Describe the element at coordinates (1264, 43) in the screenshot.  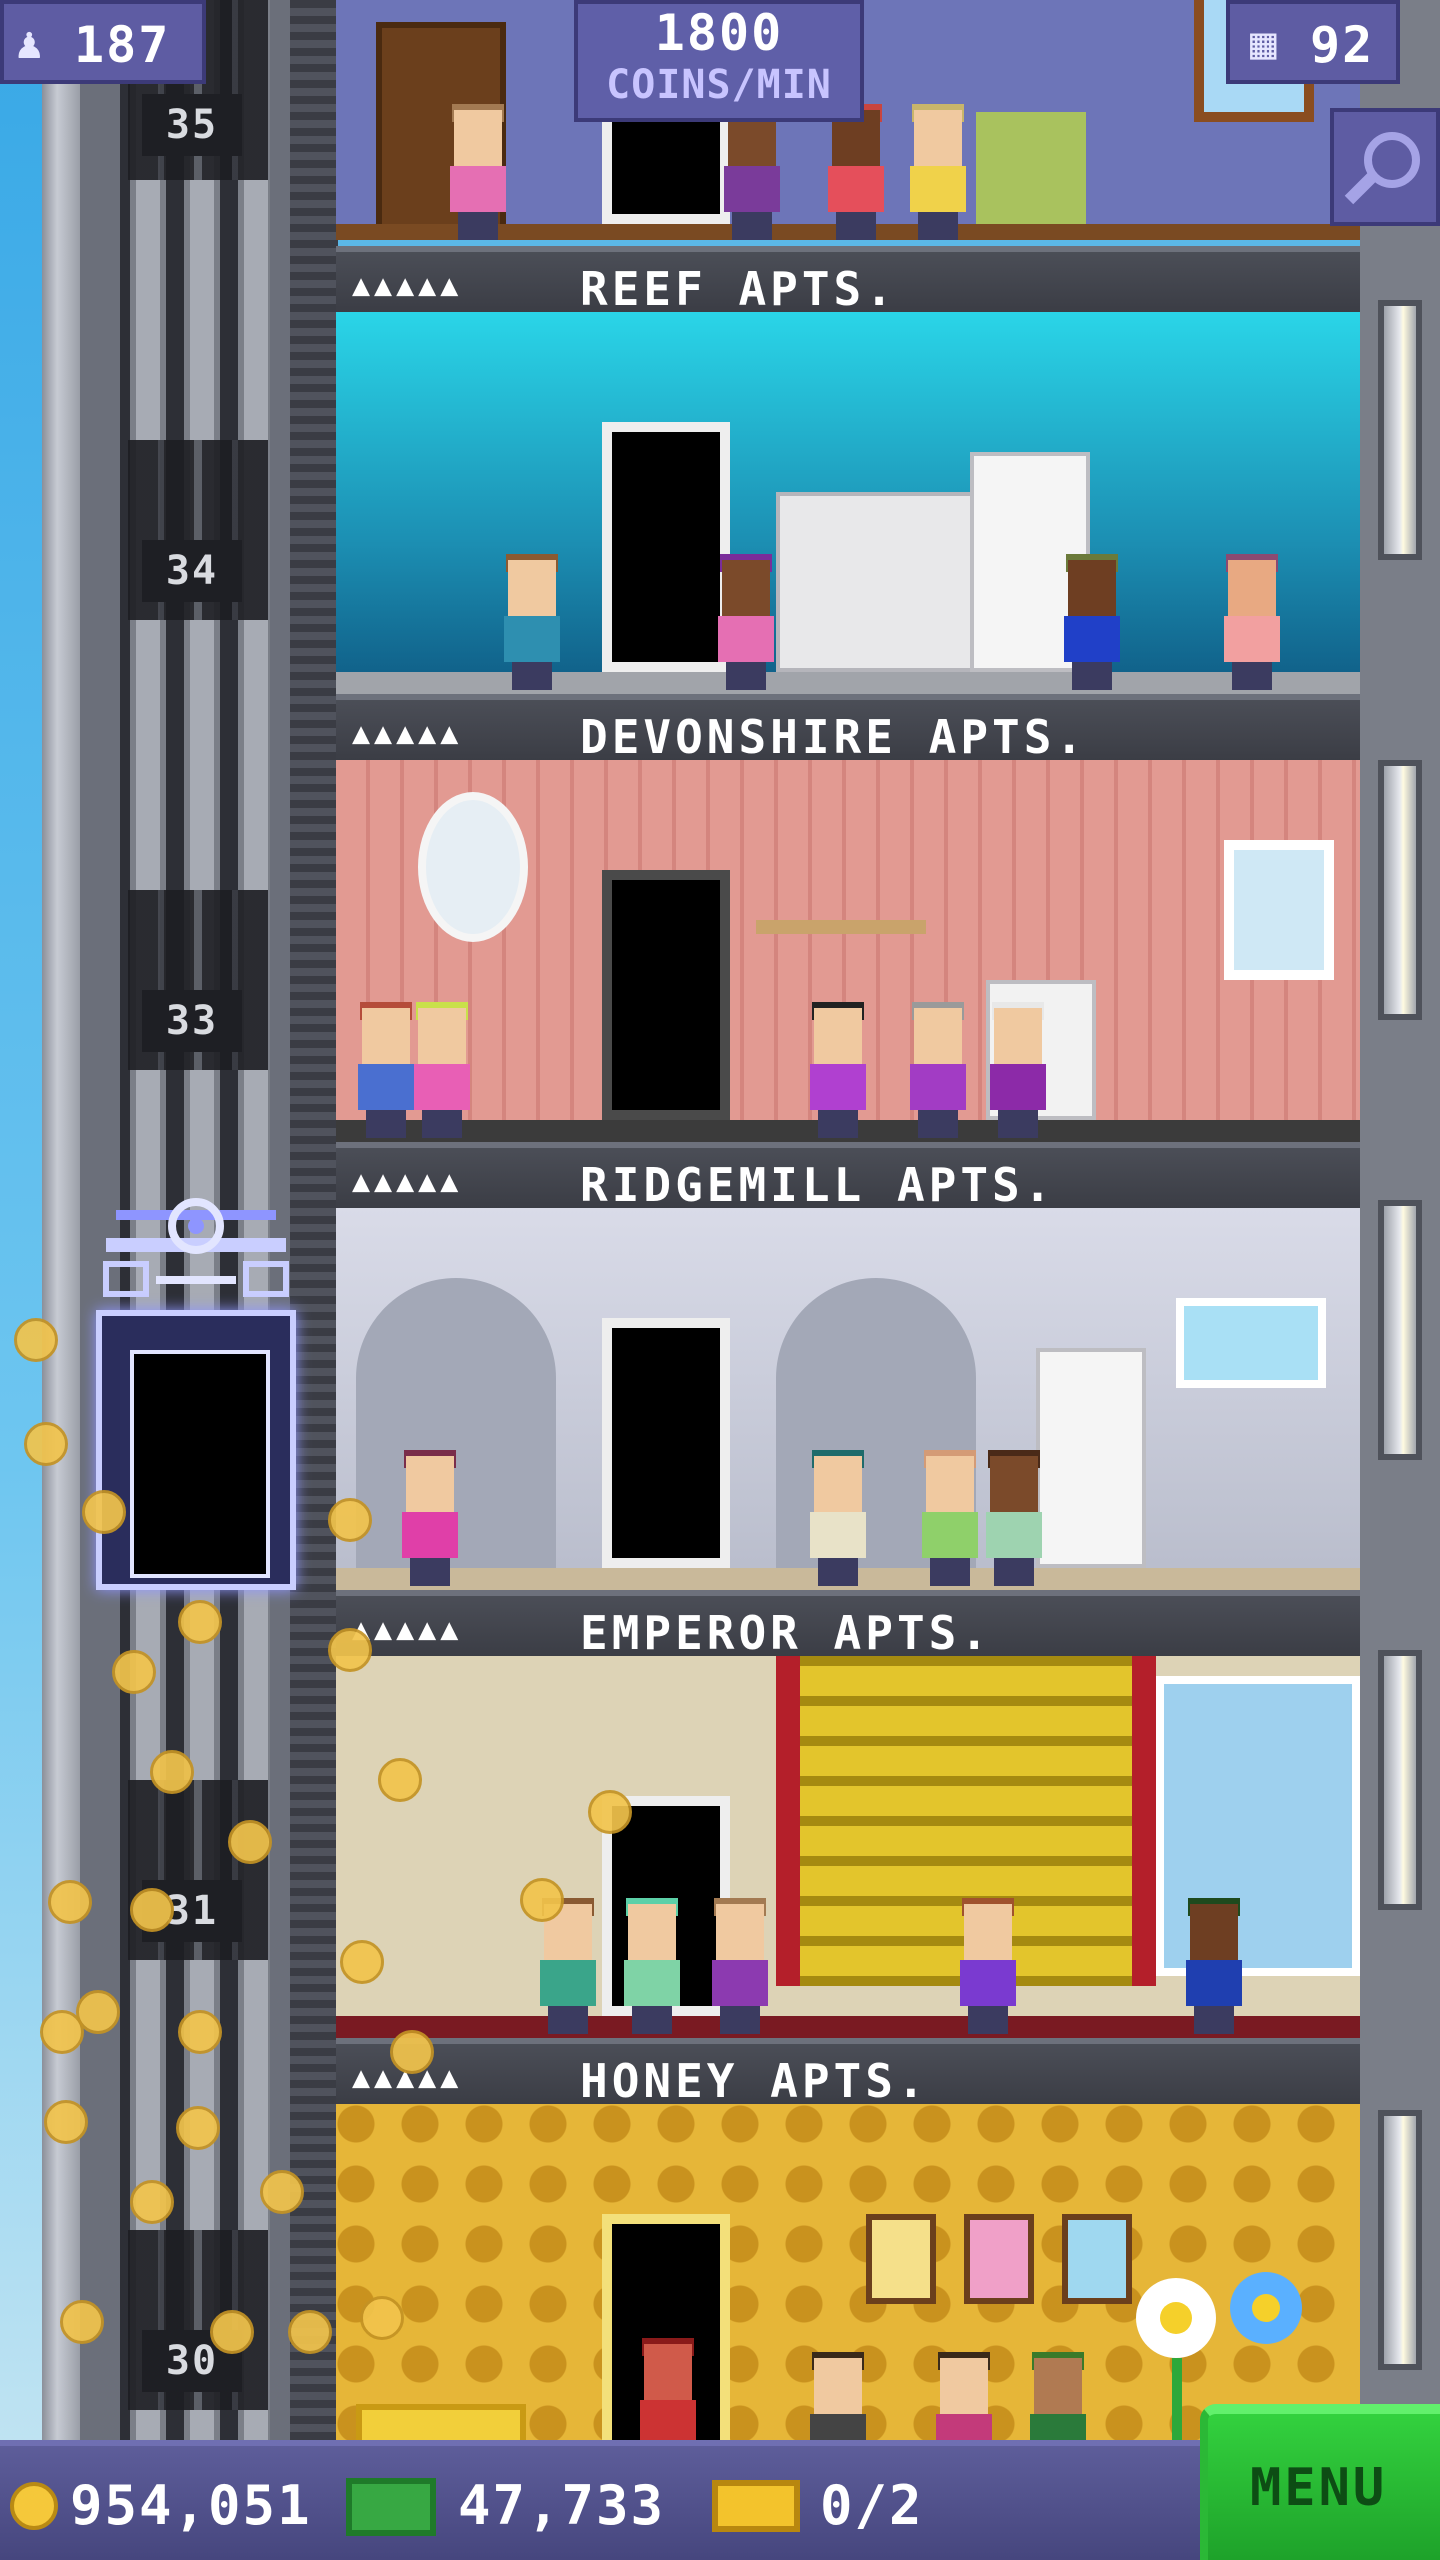
I see `building-icon: ▦` at that location.